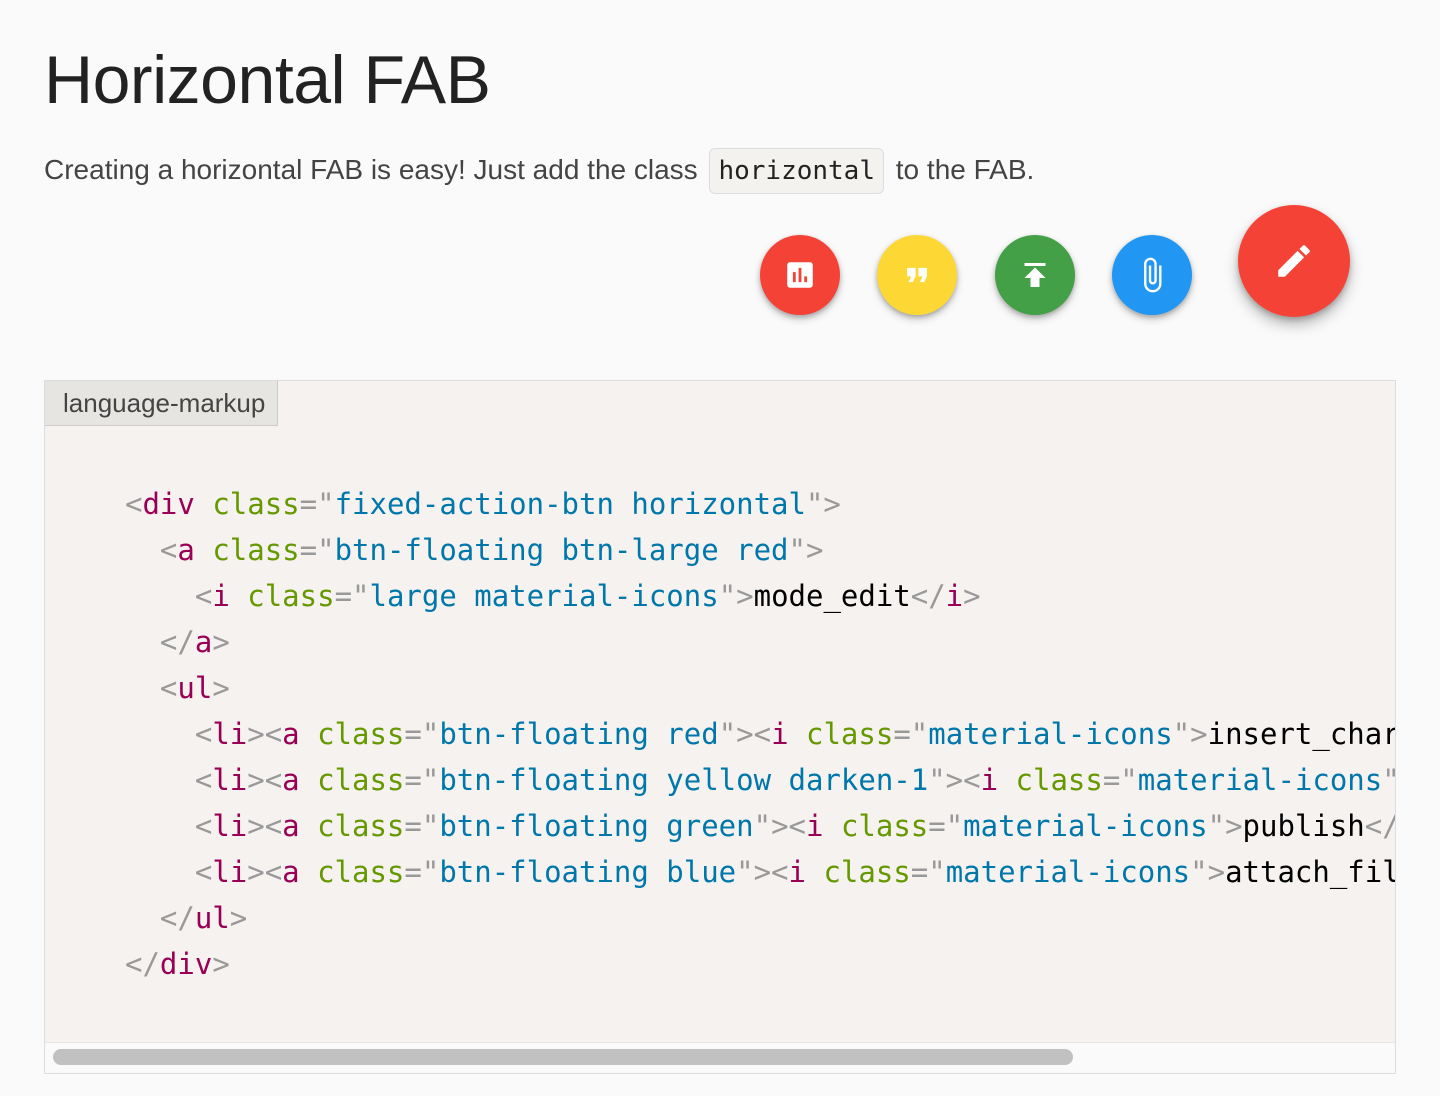 The height and width of the screenshot is (1096, 1440). What do you see at coordinates (267, 80) in the screenshot?
I see `page-title: Horizontal FAB` at bounding box center [267, 80].